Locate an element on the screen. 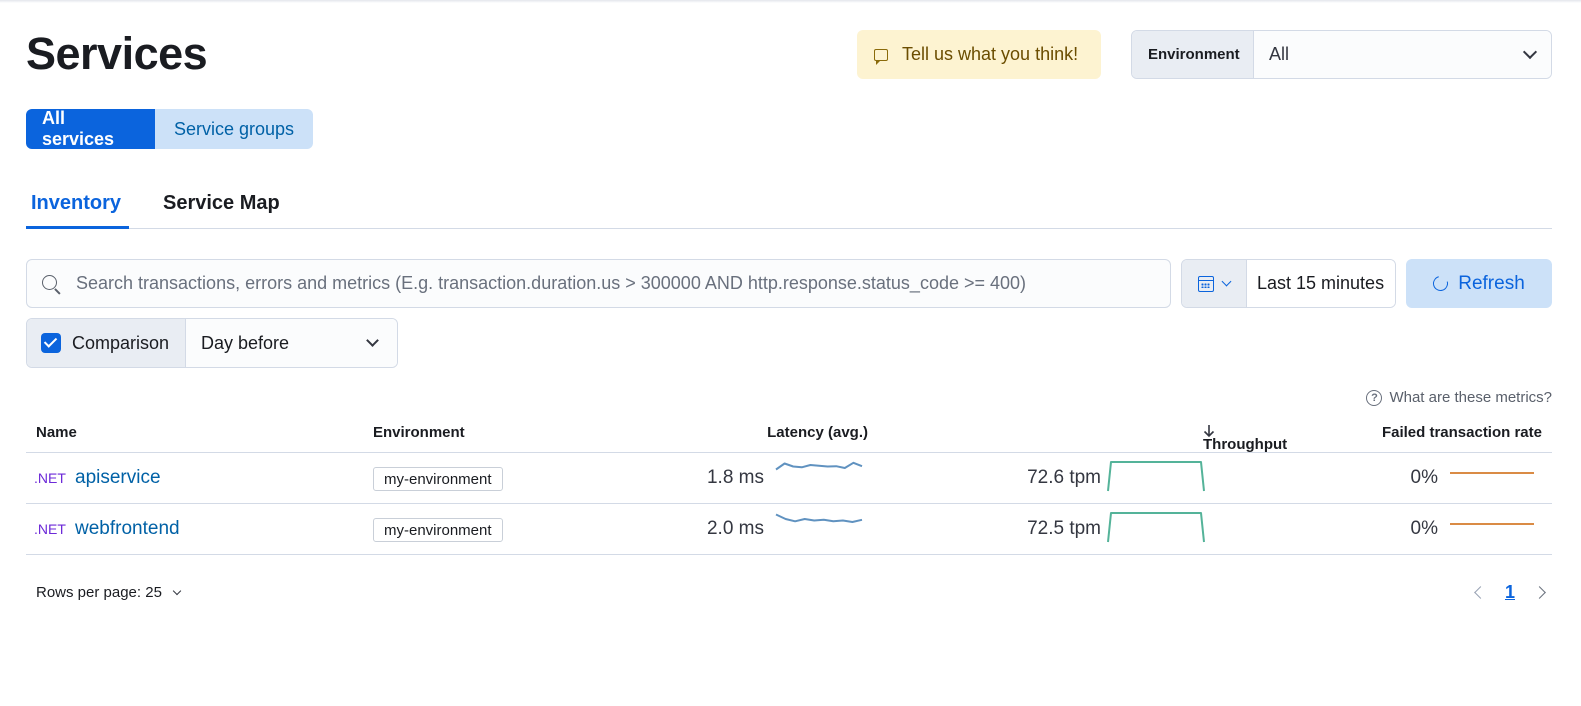 This screenshot has height=706, width=1581. environment-select-label: Environment is located at coordinates (1193, 54).